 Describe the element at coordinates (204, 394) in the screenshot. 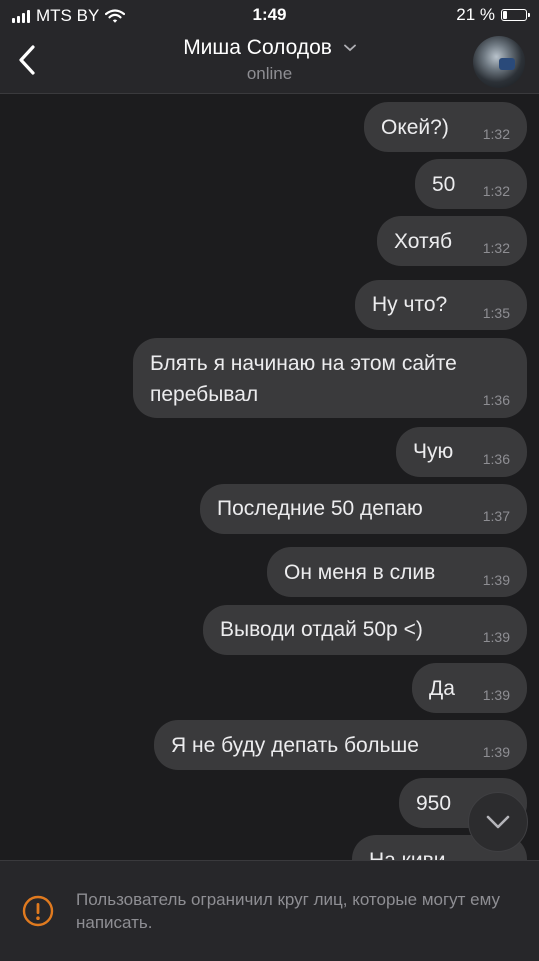

I see `message-text-line-2: перебывал` at that location.